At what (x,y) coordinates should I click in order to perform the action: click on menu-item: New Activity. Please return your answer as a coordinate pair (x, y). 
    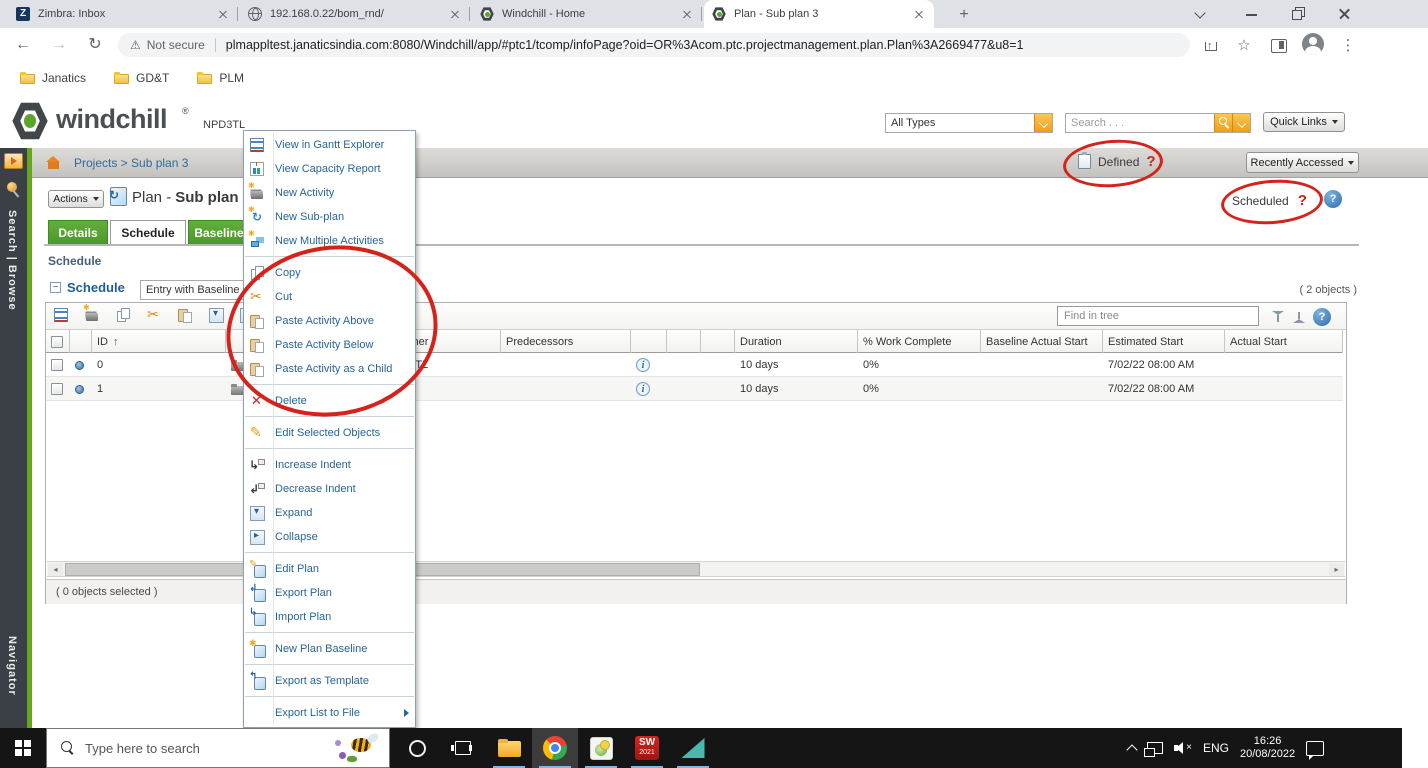
    Looking at the image, I should click on (329, 193).